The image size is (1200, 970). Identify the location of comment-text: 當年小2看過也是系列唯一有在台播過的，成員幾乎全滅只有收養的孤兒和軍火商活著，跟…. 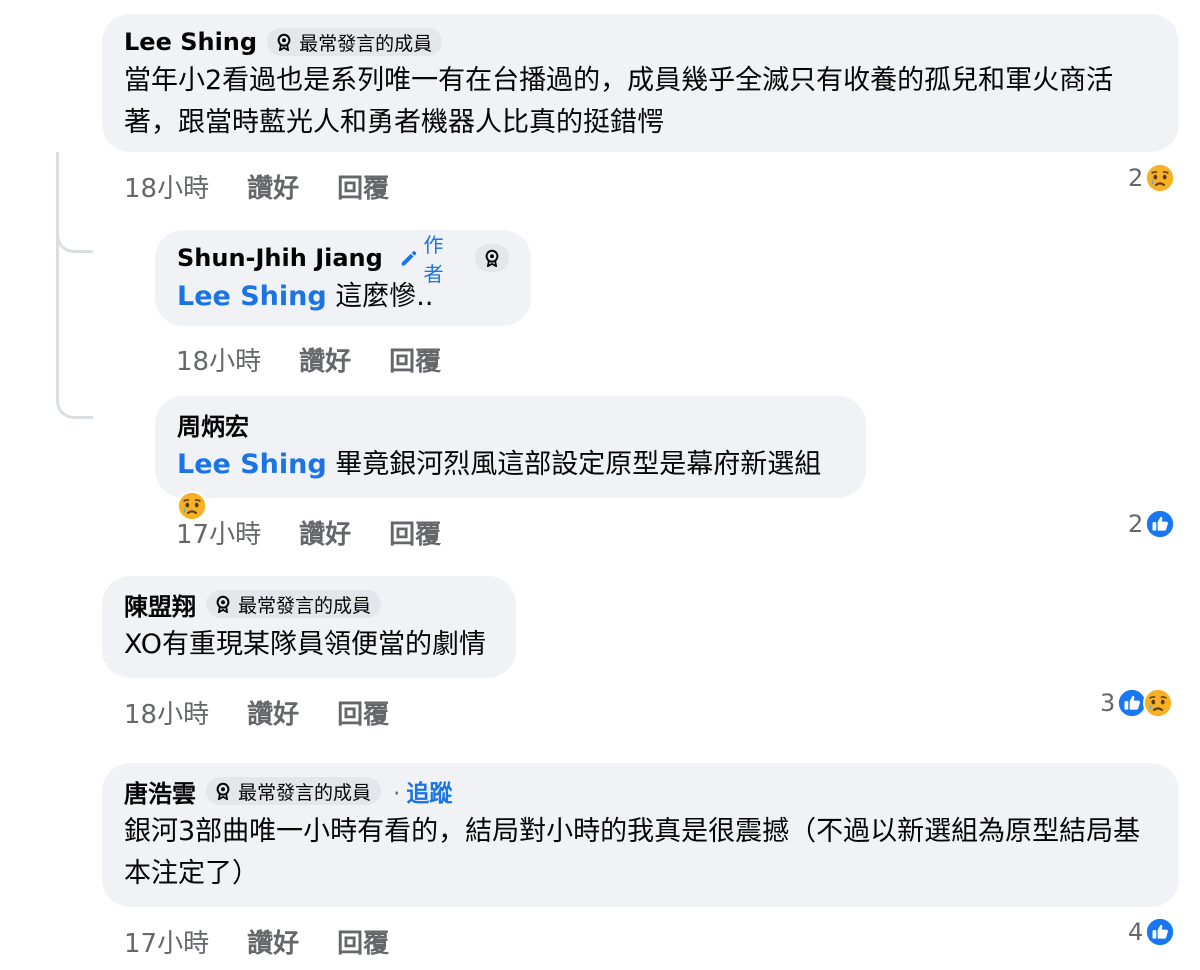
(619, 101).